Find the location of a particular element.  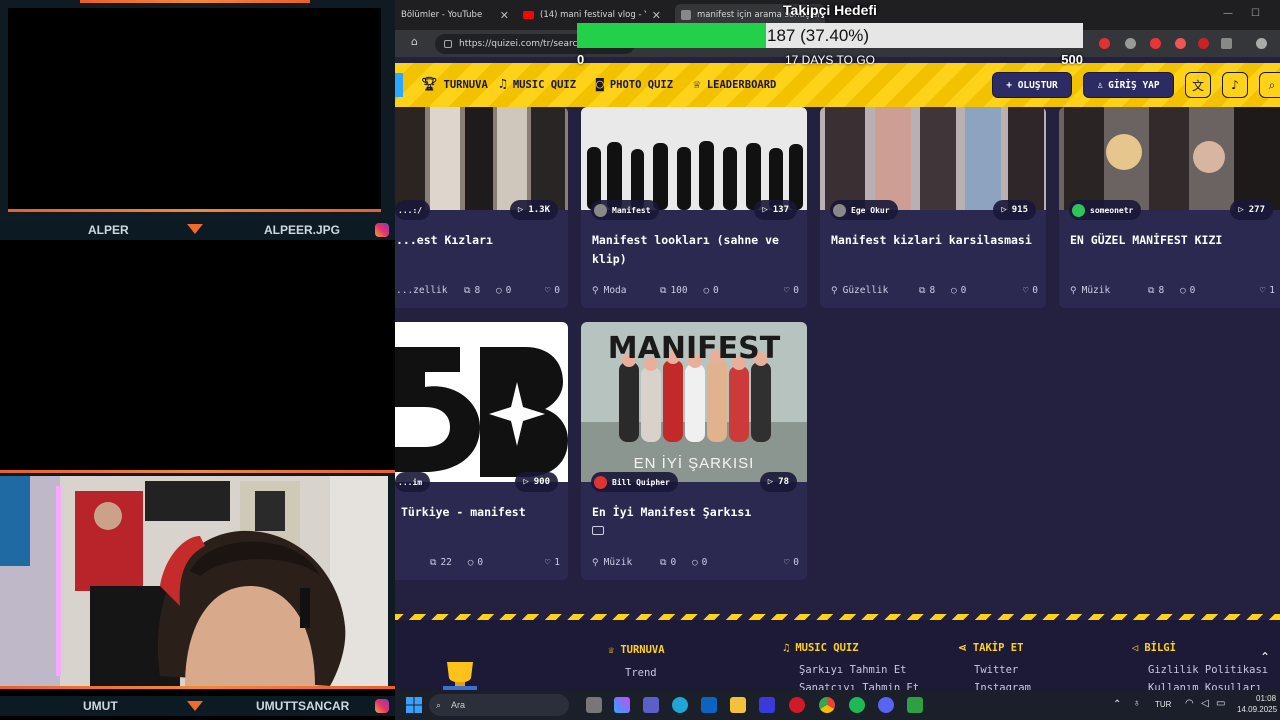

taskbar-search-input: ⌕ Ara is located at coordinates (499, 705).